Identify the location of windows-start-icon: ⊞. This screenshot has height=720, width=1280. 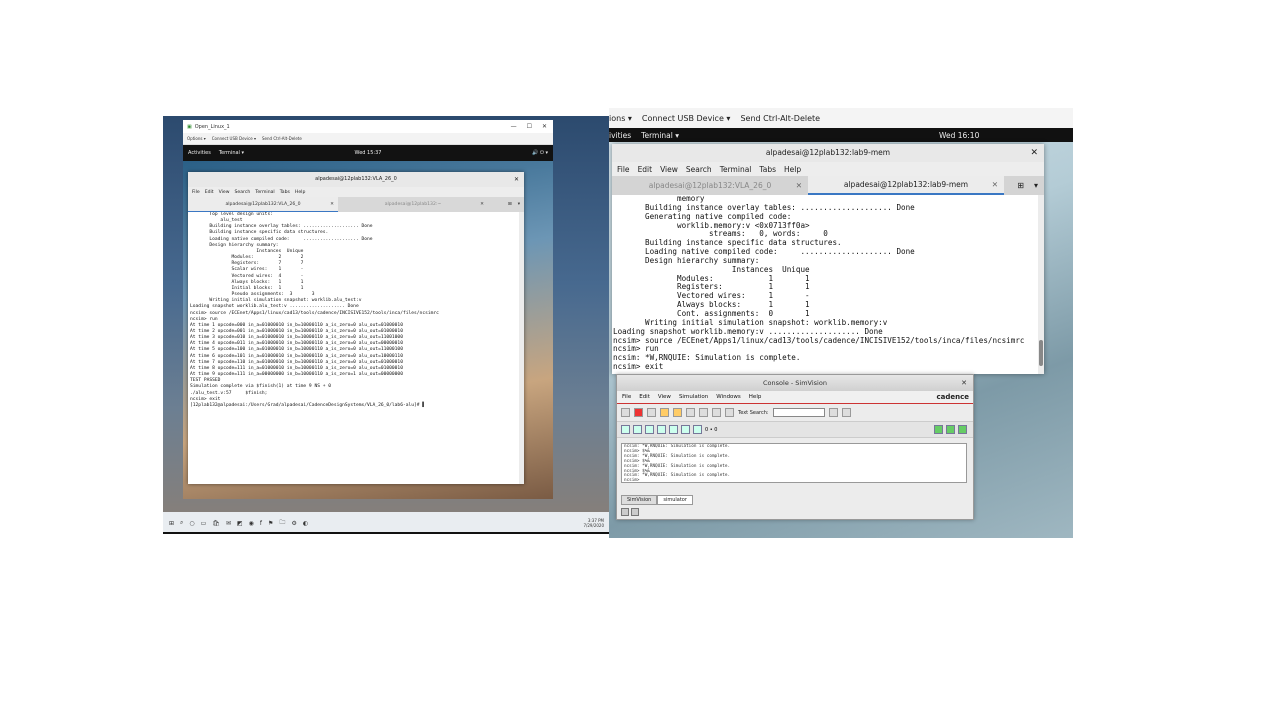
(171, 523).